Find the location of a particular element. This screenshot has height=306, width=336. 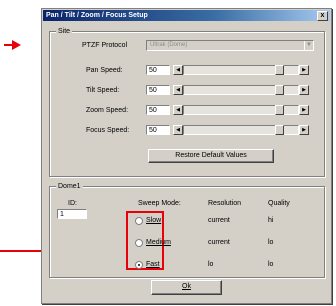

quality-value: hi is located at coordinates (271, 220).